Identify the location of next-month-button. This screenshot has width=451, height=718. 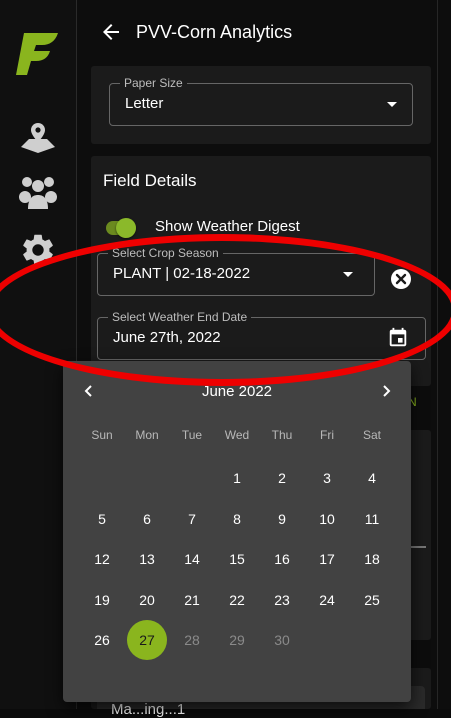
(386, 391).